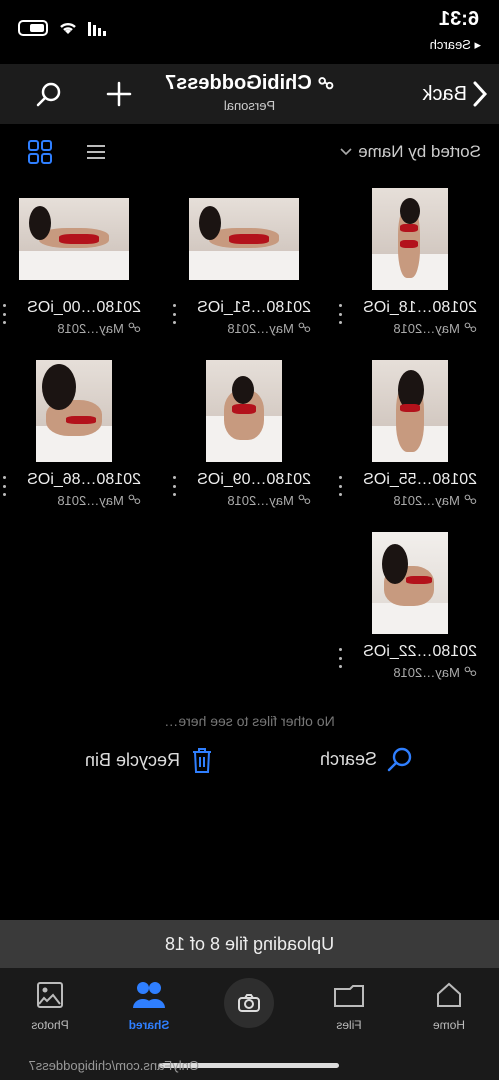 This screenshot has width=499, height=1080. I want to click on search-button, so click(49, 94).